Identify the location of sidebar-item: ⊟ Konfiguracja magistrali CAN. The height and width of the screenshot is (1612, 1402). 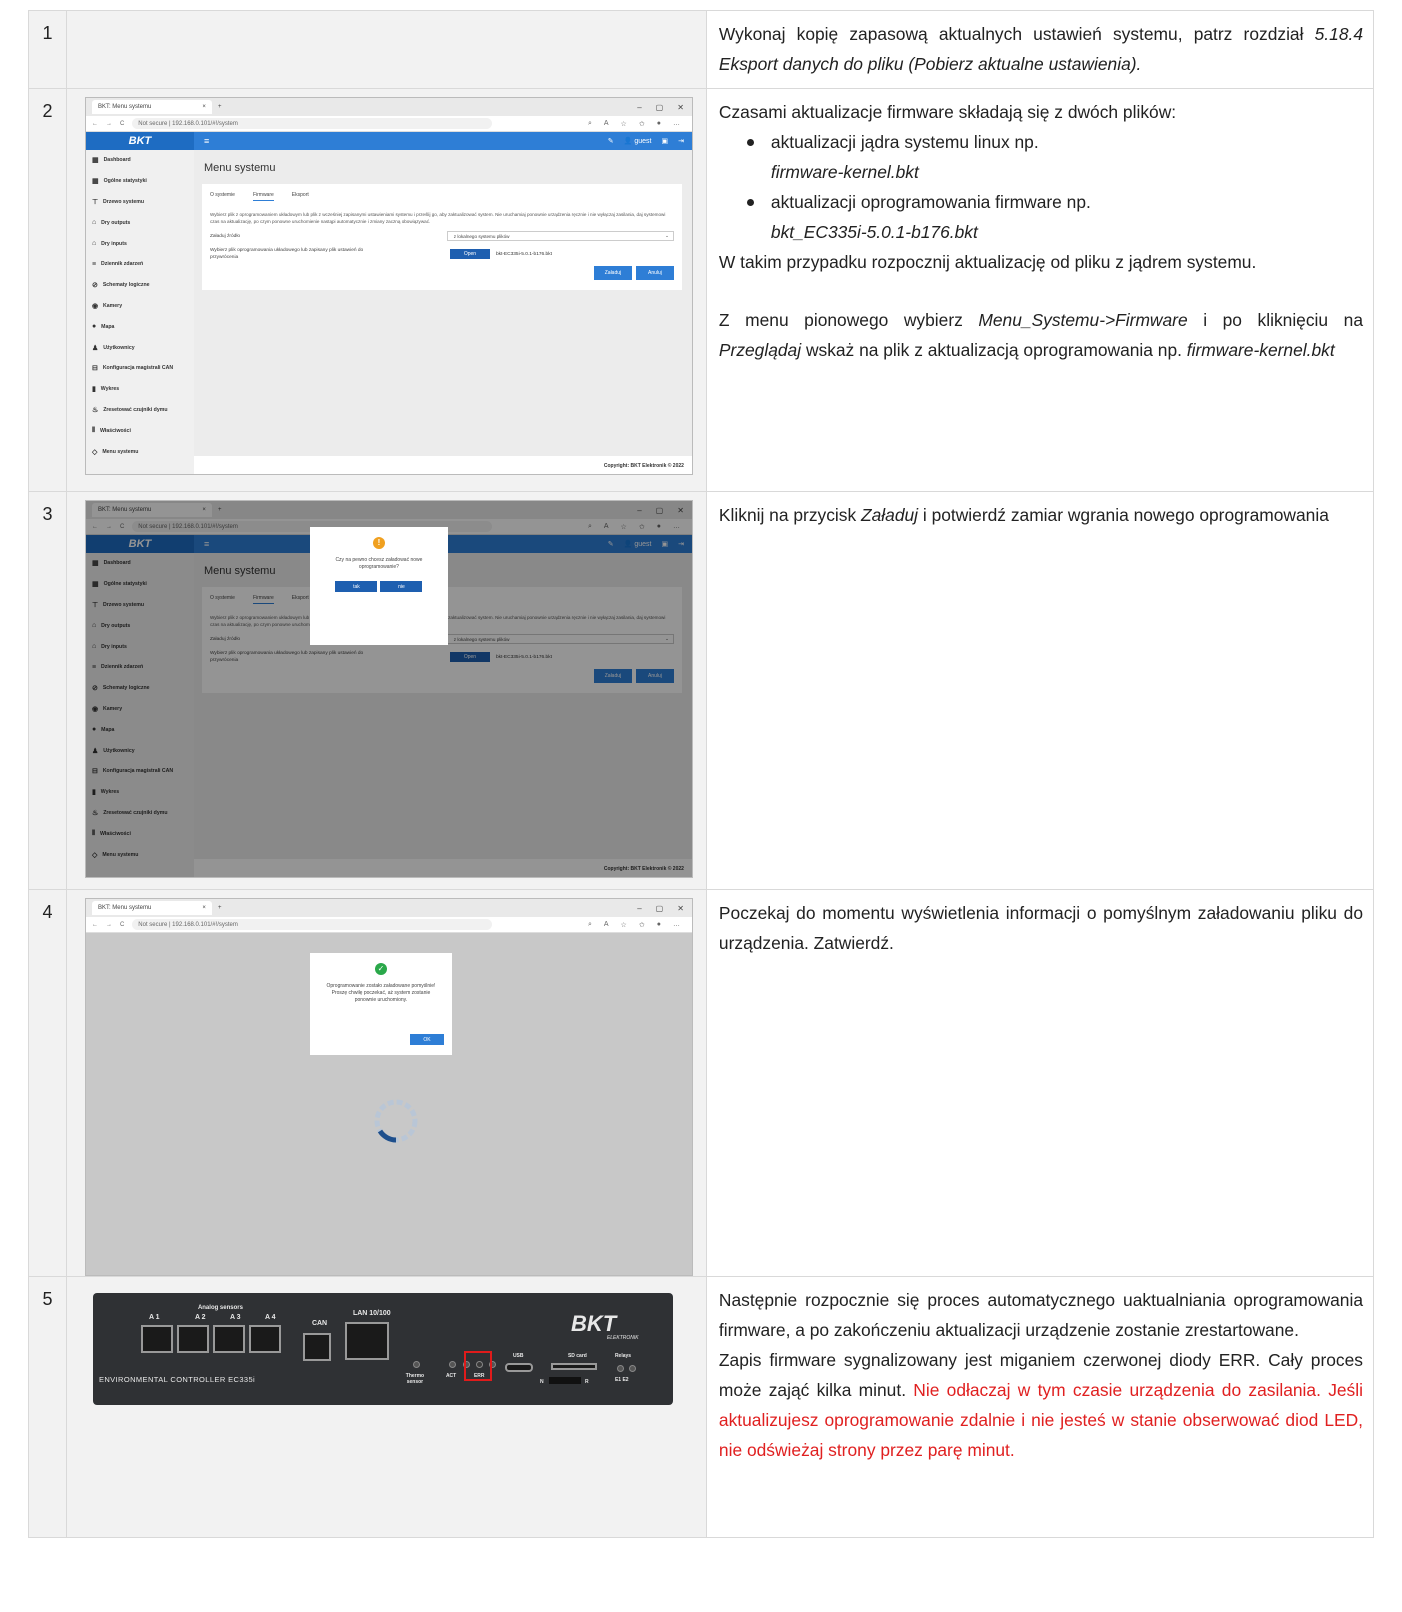
(140, 368).